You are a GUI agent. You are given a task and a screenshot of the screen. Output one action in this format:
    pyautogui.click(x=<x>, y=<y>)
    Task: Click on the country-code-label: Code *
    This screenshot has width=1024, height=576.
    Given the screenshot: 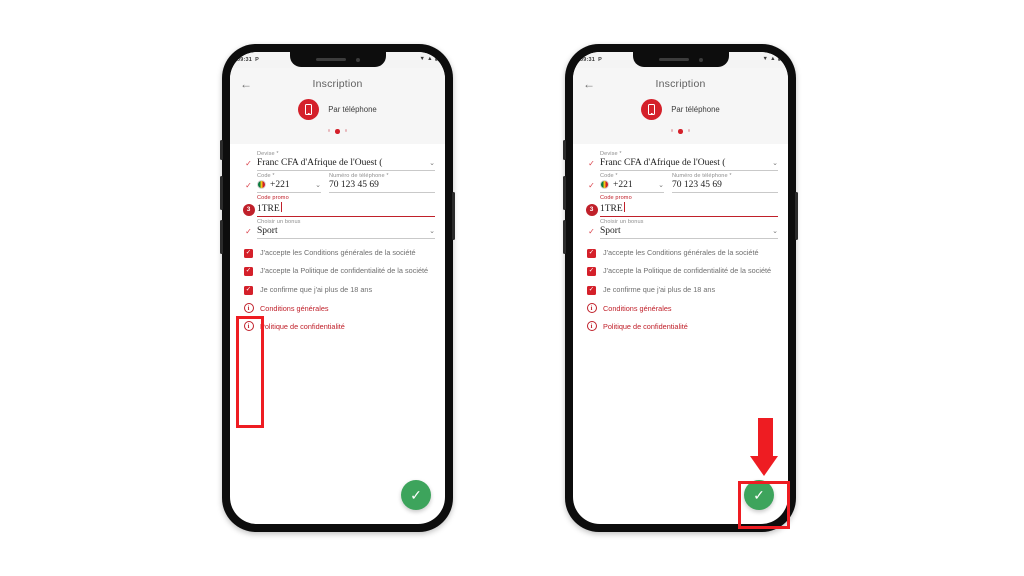 What is the action you would take?
    pyautogui.click(x=609, y=175)
    